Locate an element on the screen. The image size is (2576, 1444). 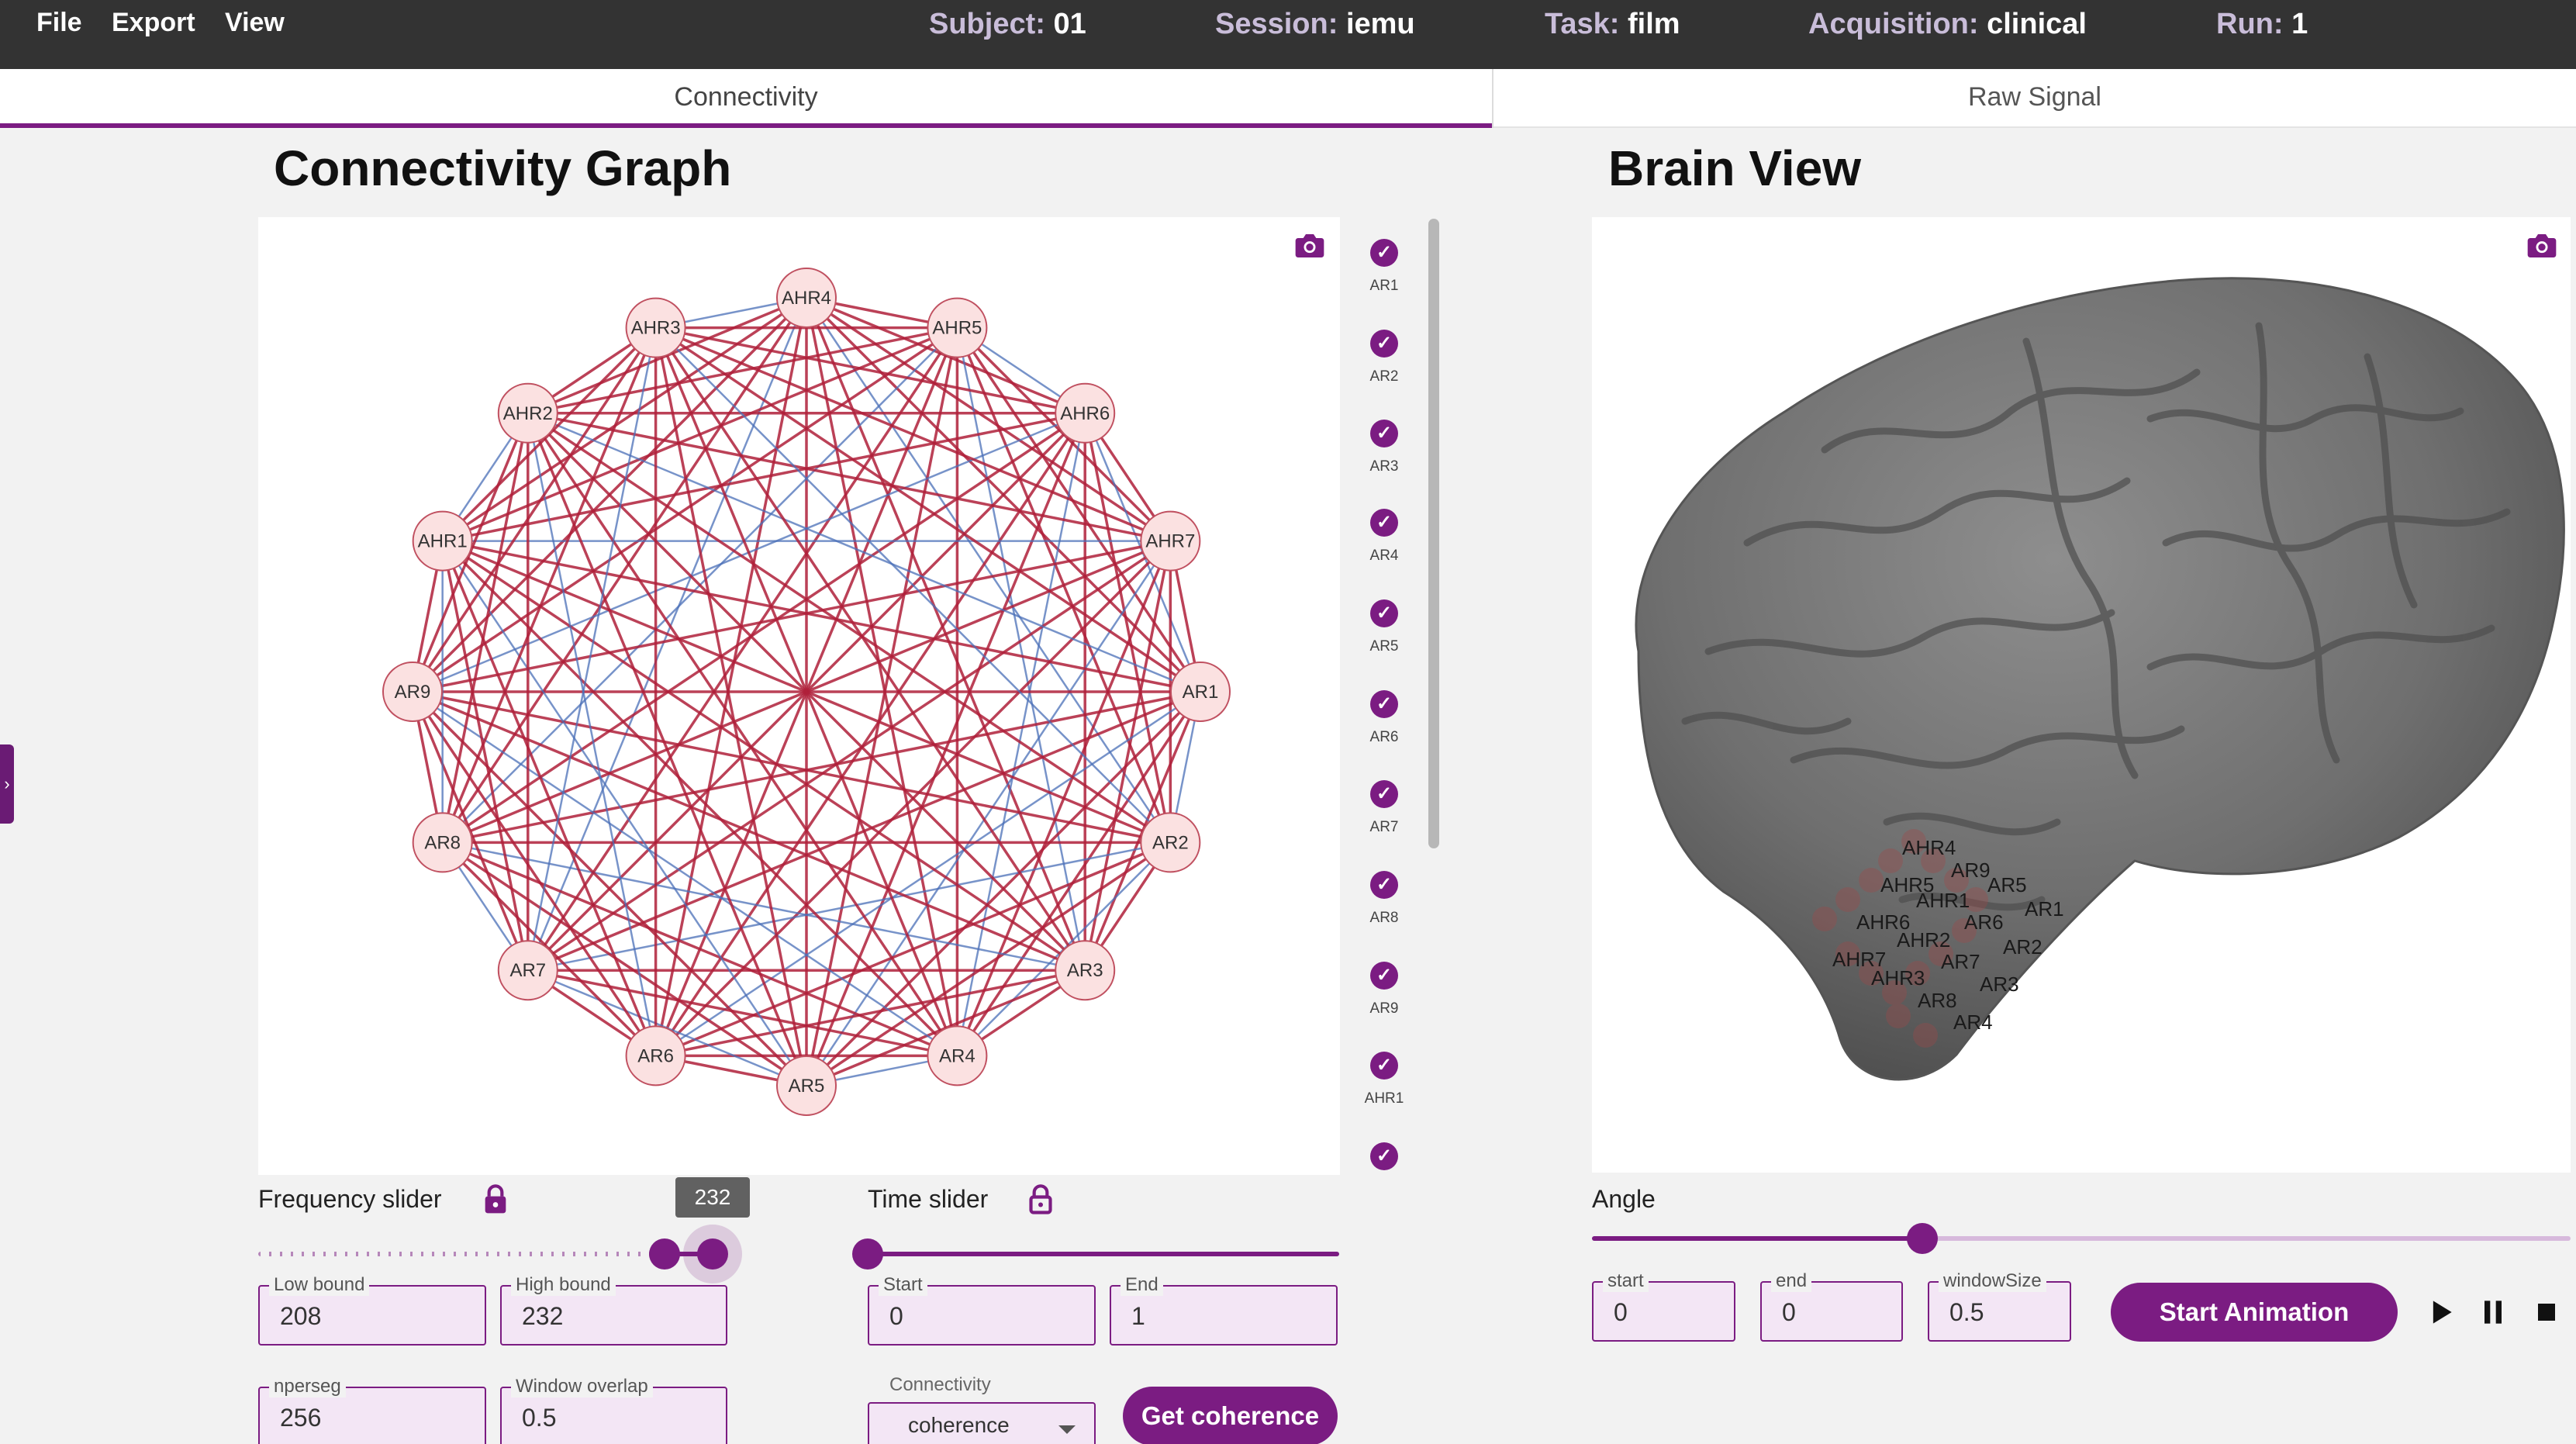
meta-task: Task: film is located at coordinates (1612, 24).